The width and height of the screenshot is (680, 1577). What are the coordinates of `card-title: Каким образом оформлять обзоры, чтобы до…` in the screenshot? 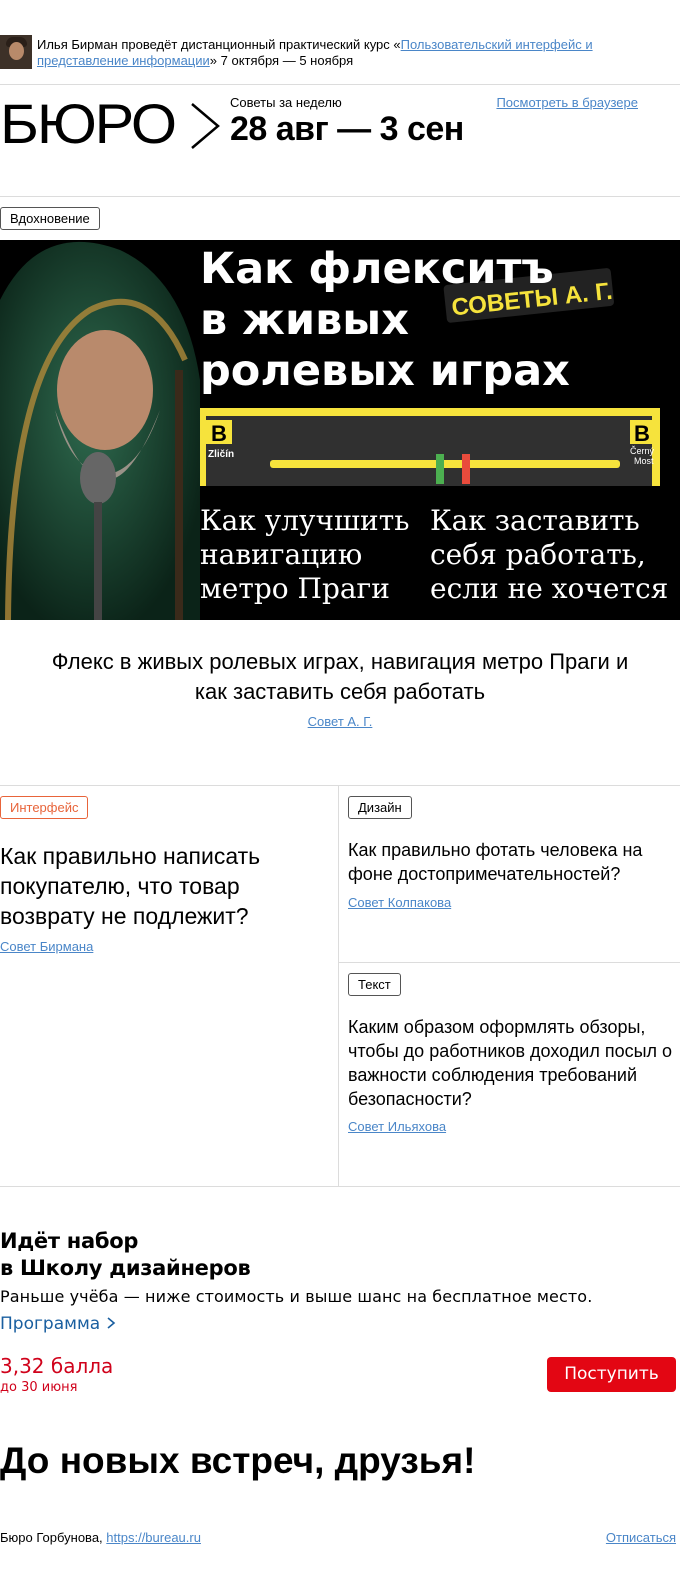 It's located at (510, 1063).